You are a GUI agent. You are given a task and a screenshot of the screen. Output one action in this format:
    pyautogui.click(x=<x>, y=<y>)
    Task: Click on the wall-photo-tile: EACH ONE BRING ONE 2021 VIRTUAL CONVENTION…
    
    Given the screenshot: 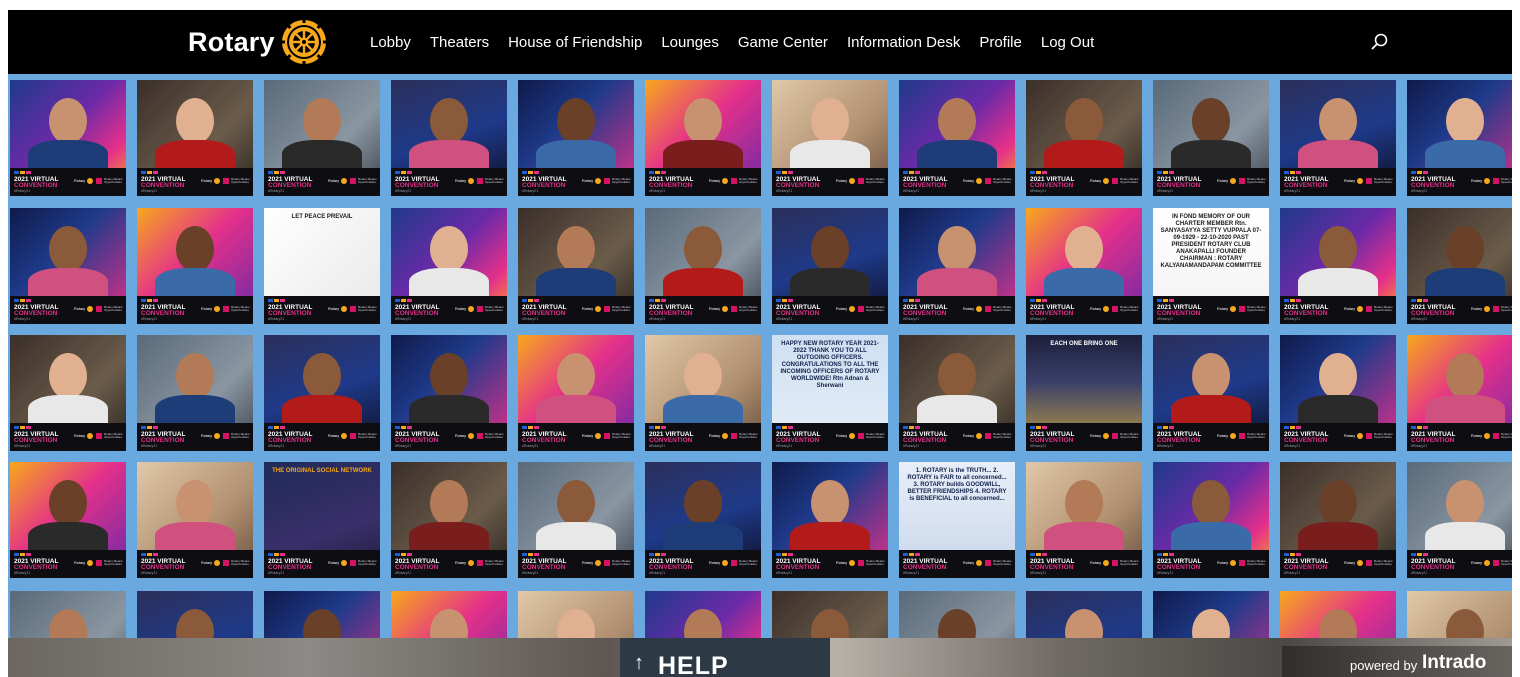 What is the action you would take?
    pyautogui.click(x=1084, y=393)
    